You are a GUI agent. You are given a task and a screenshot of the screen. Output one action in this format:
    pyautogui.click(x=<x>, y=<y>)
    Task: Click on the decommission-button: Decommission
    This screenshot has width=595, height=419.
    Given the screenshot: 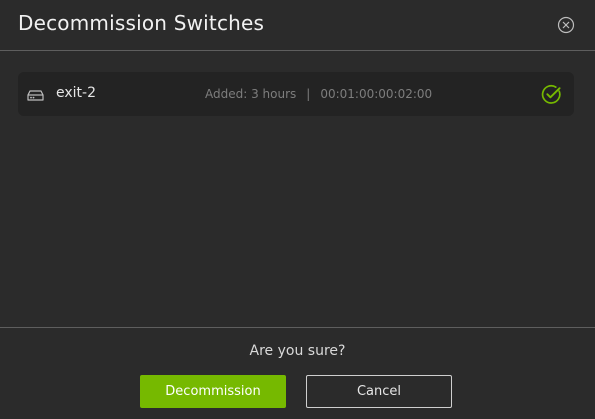 What is the action you would take?
    pyautogui.click(x=213, y=391)
    